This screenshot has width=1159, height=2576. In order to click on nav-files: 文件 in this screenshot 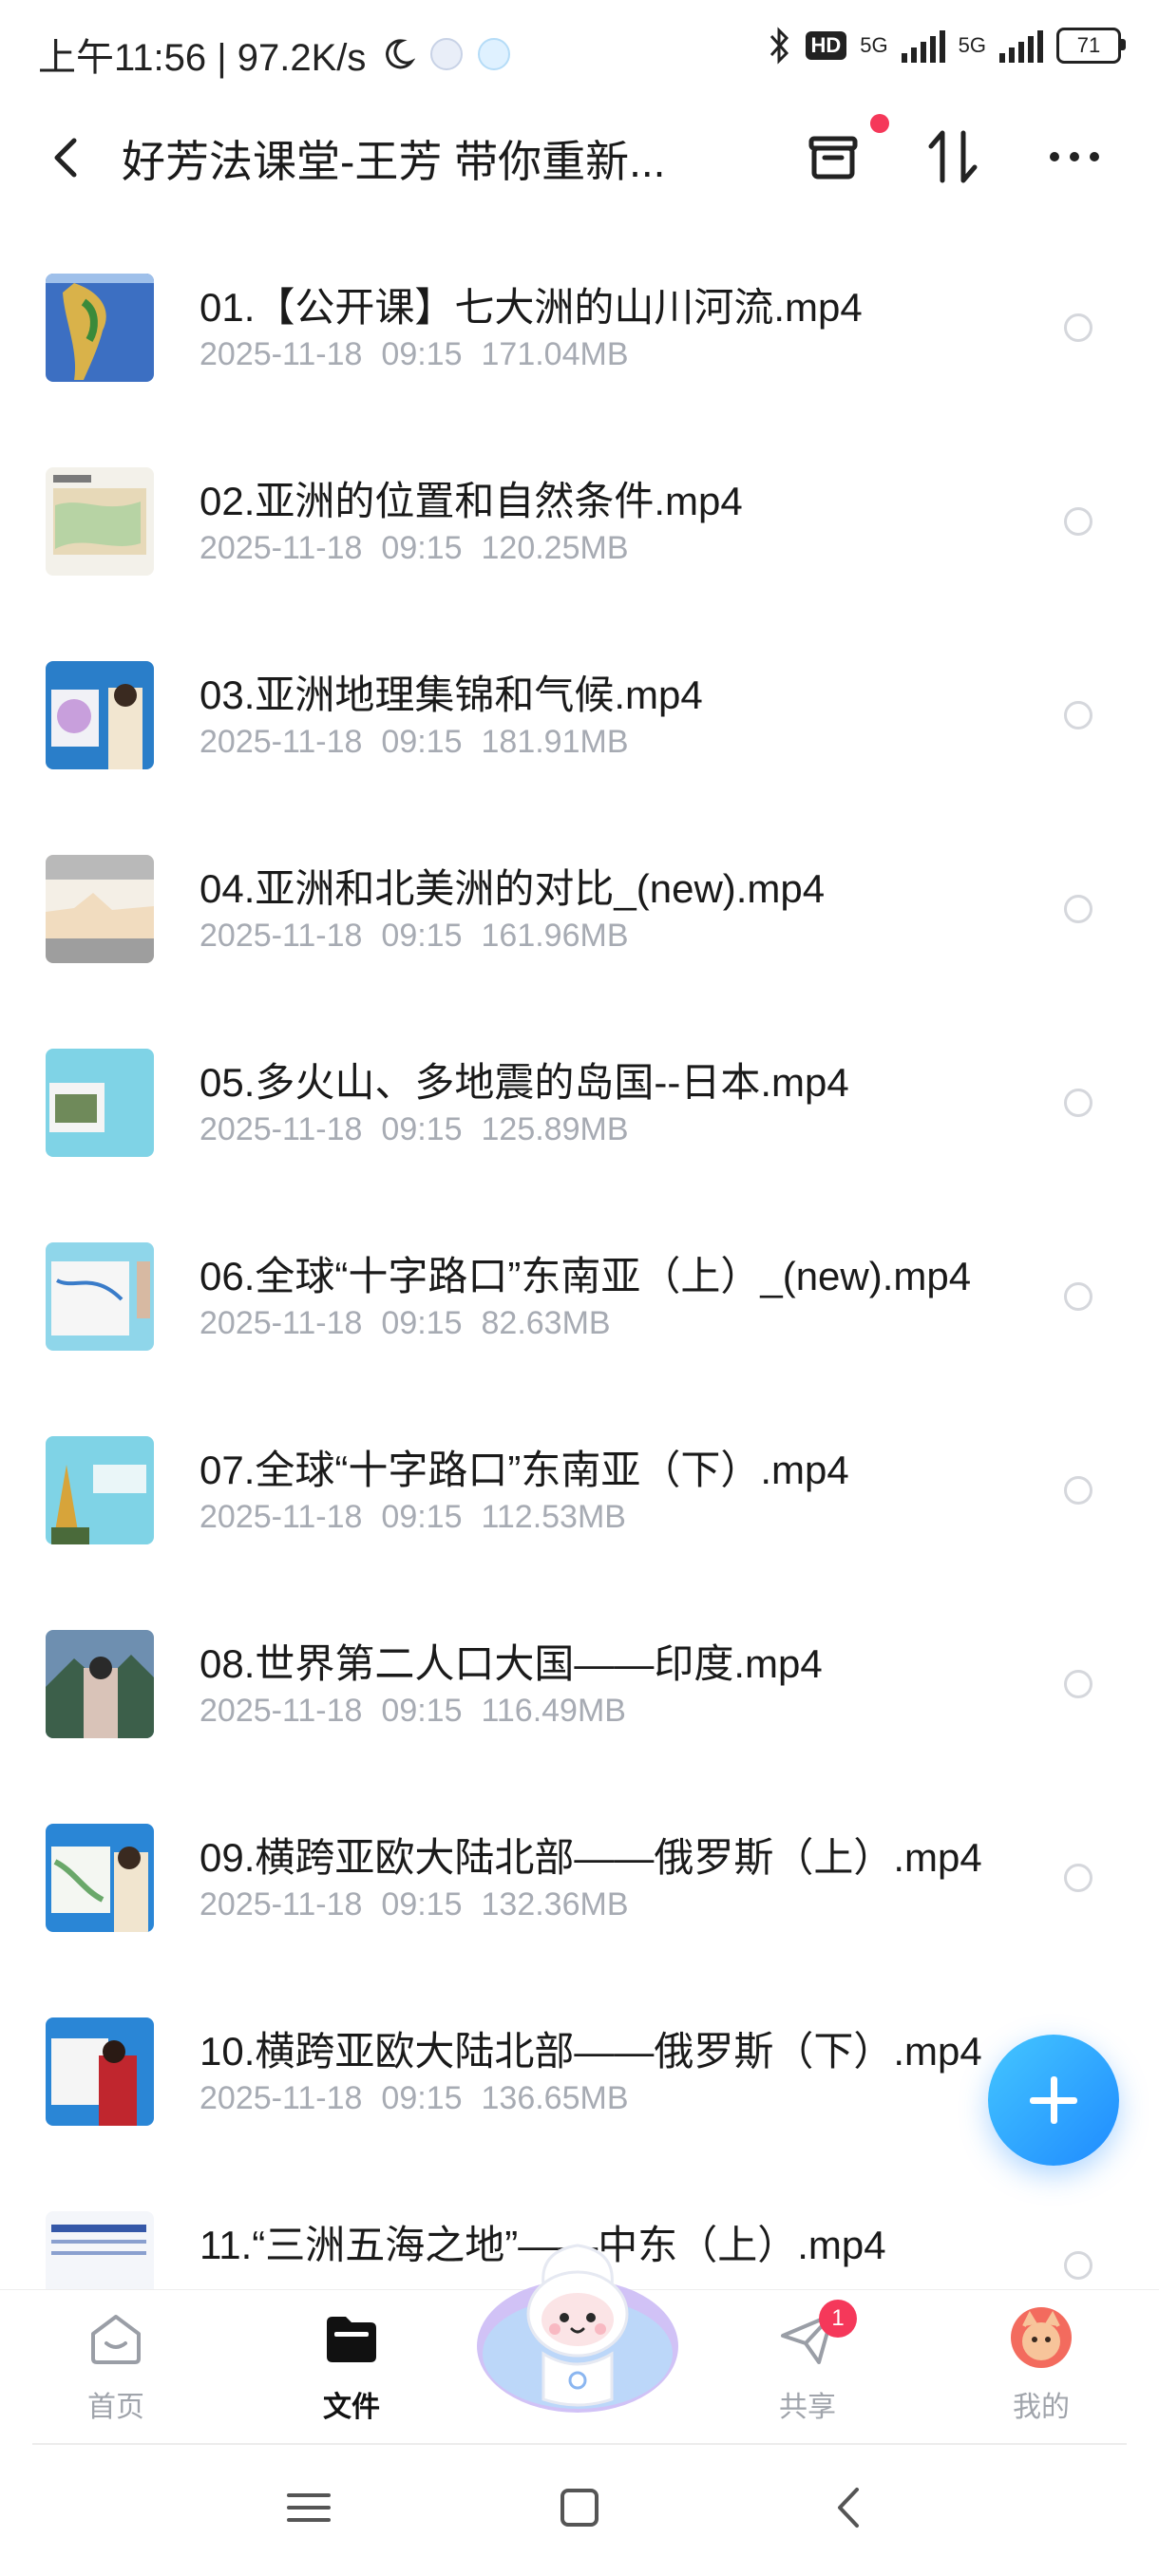, I will do `click(351, 2368)`.